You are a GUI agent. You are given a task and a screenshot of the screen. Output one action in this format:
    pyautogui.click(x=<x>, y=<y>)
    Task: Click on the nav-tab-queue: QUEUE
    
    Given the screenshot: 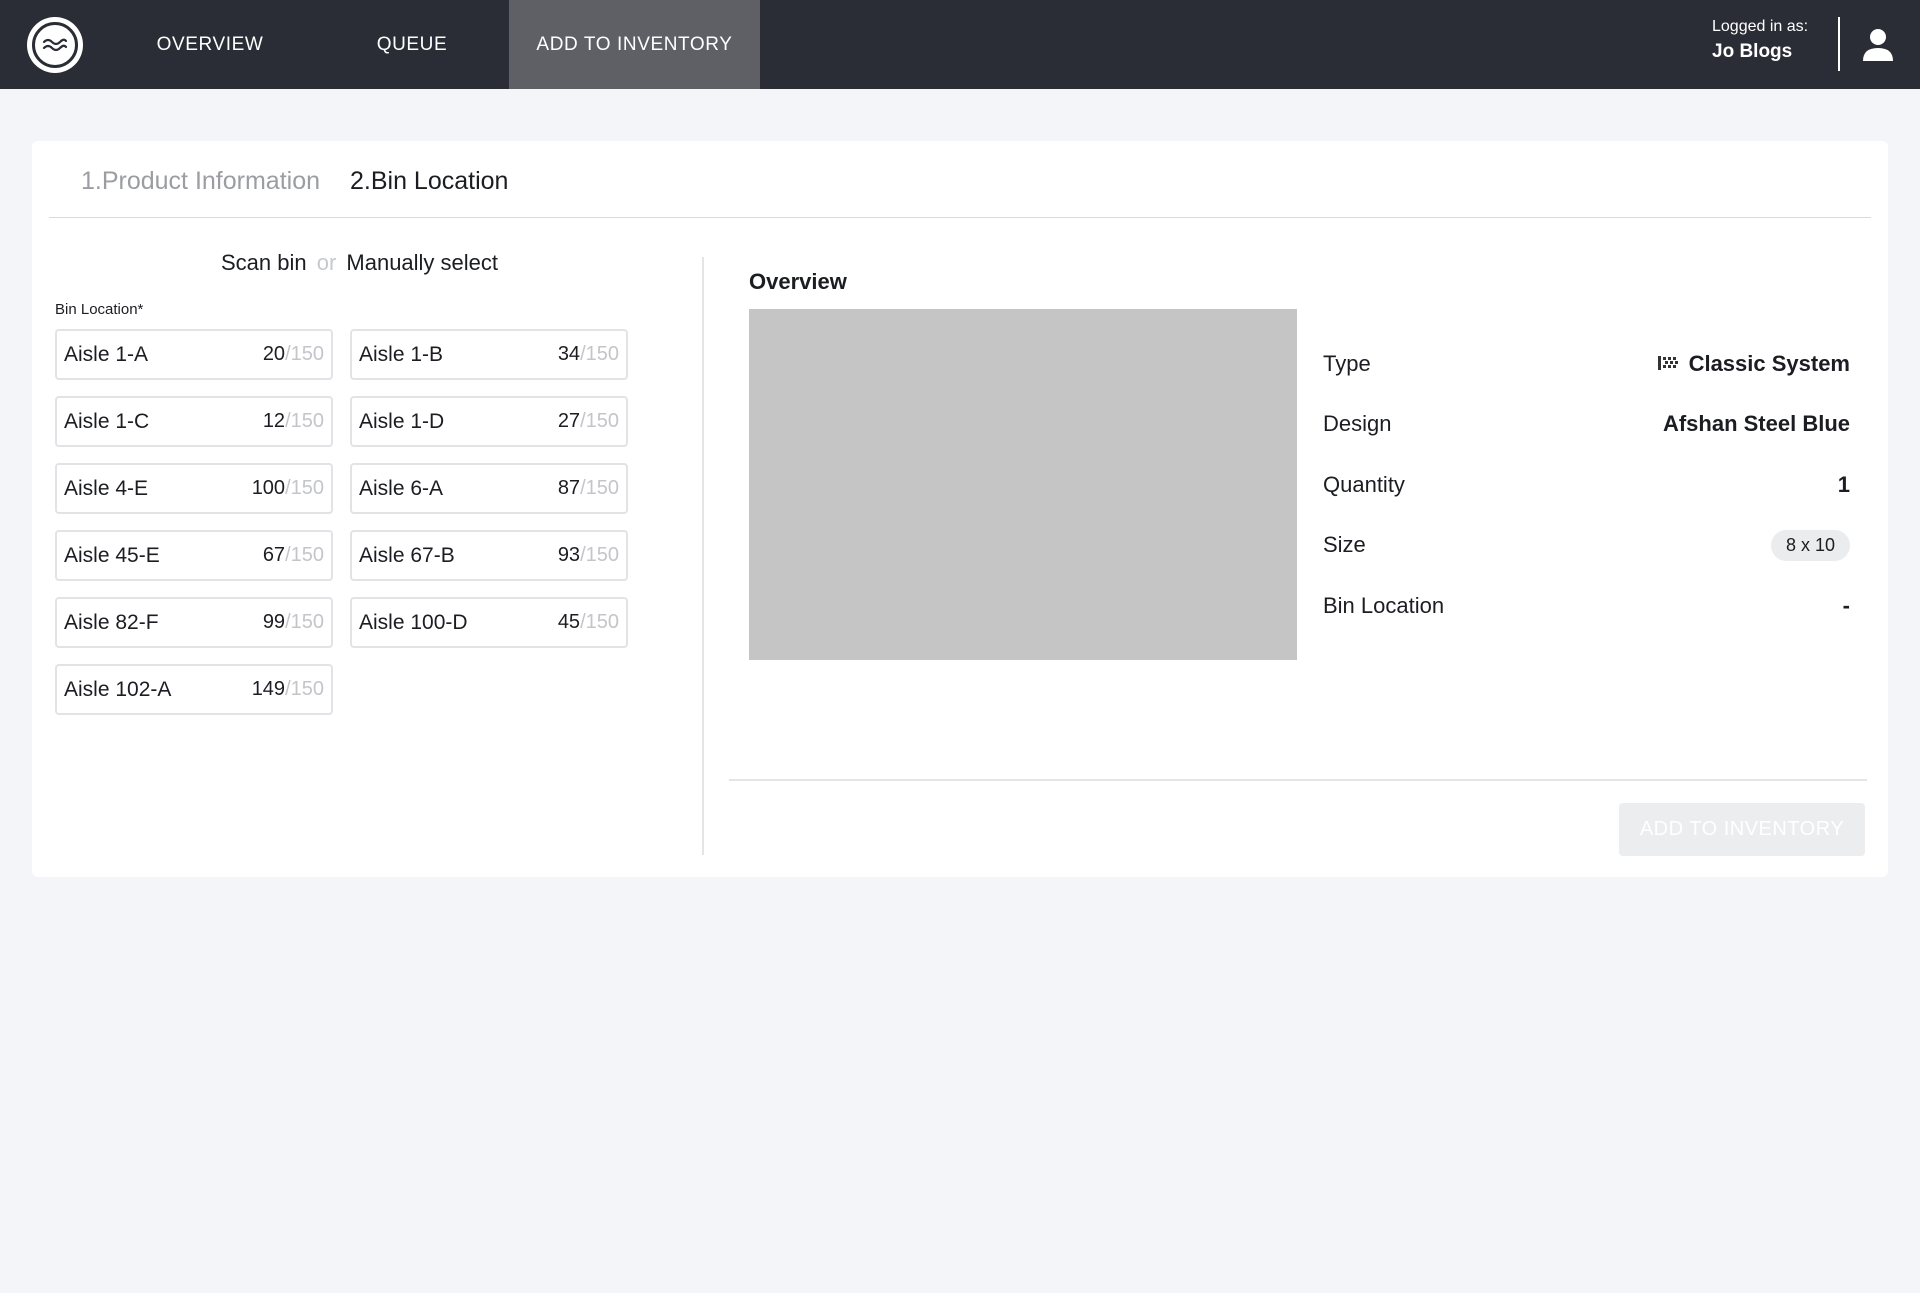 What is the action you would take?
    pyautogui.click(x=412, y=44)
    